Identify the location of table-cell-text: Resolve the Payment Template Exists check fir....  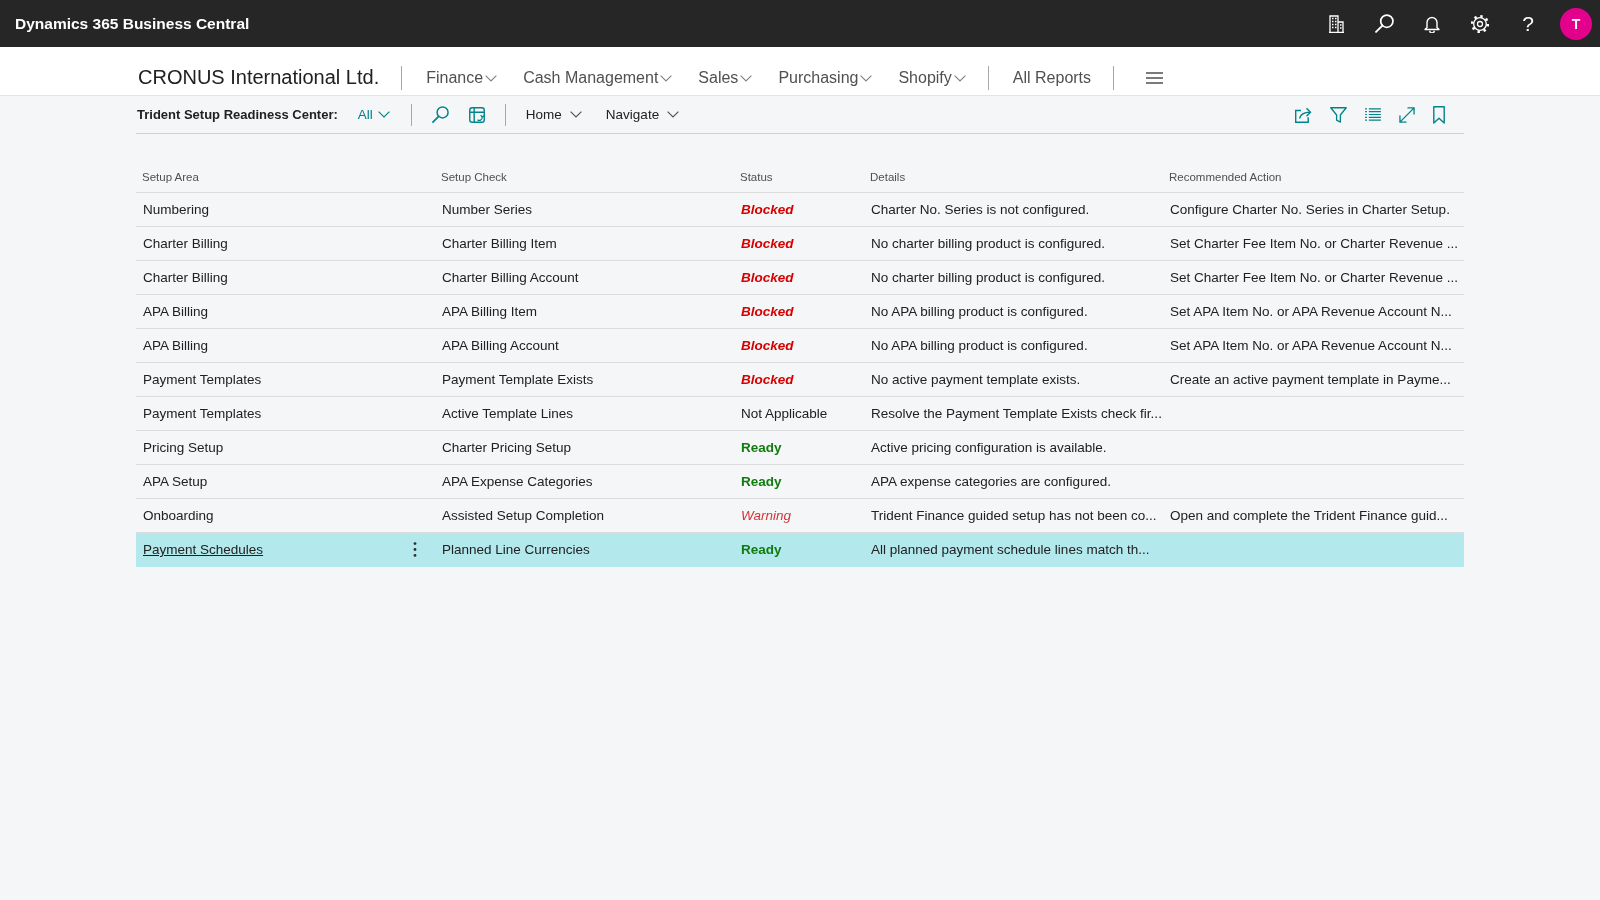
(1016, 413).